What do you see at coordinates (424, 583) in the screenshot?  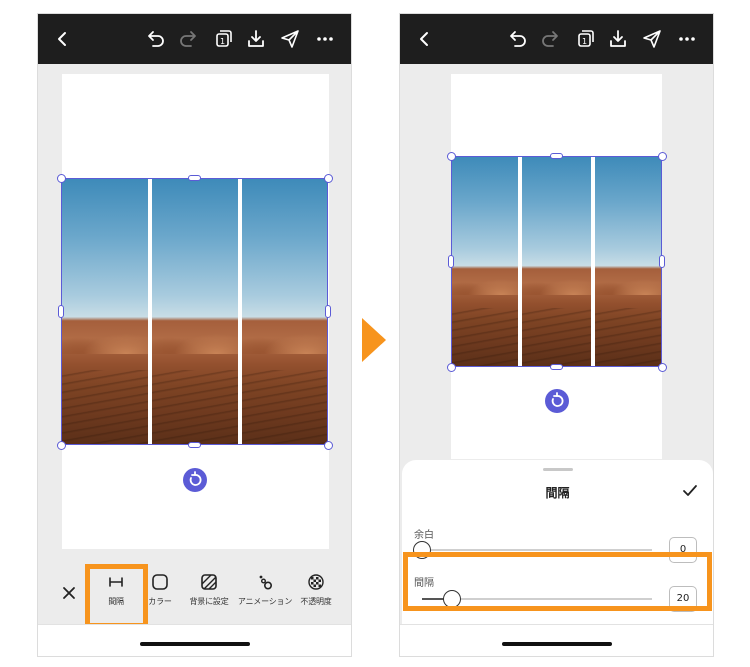 I see `spacing-label: 間隔` at bounding box center [424, 583].